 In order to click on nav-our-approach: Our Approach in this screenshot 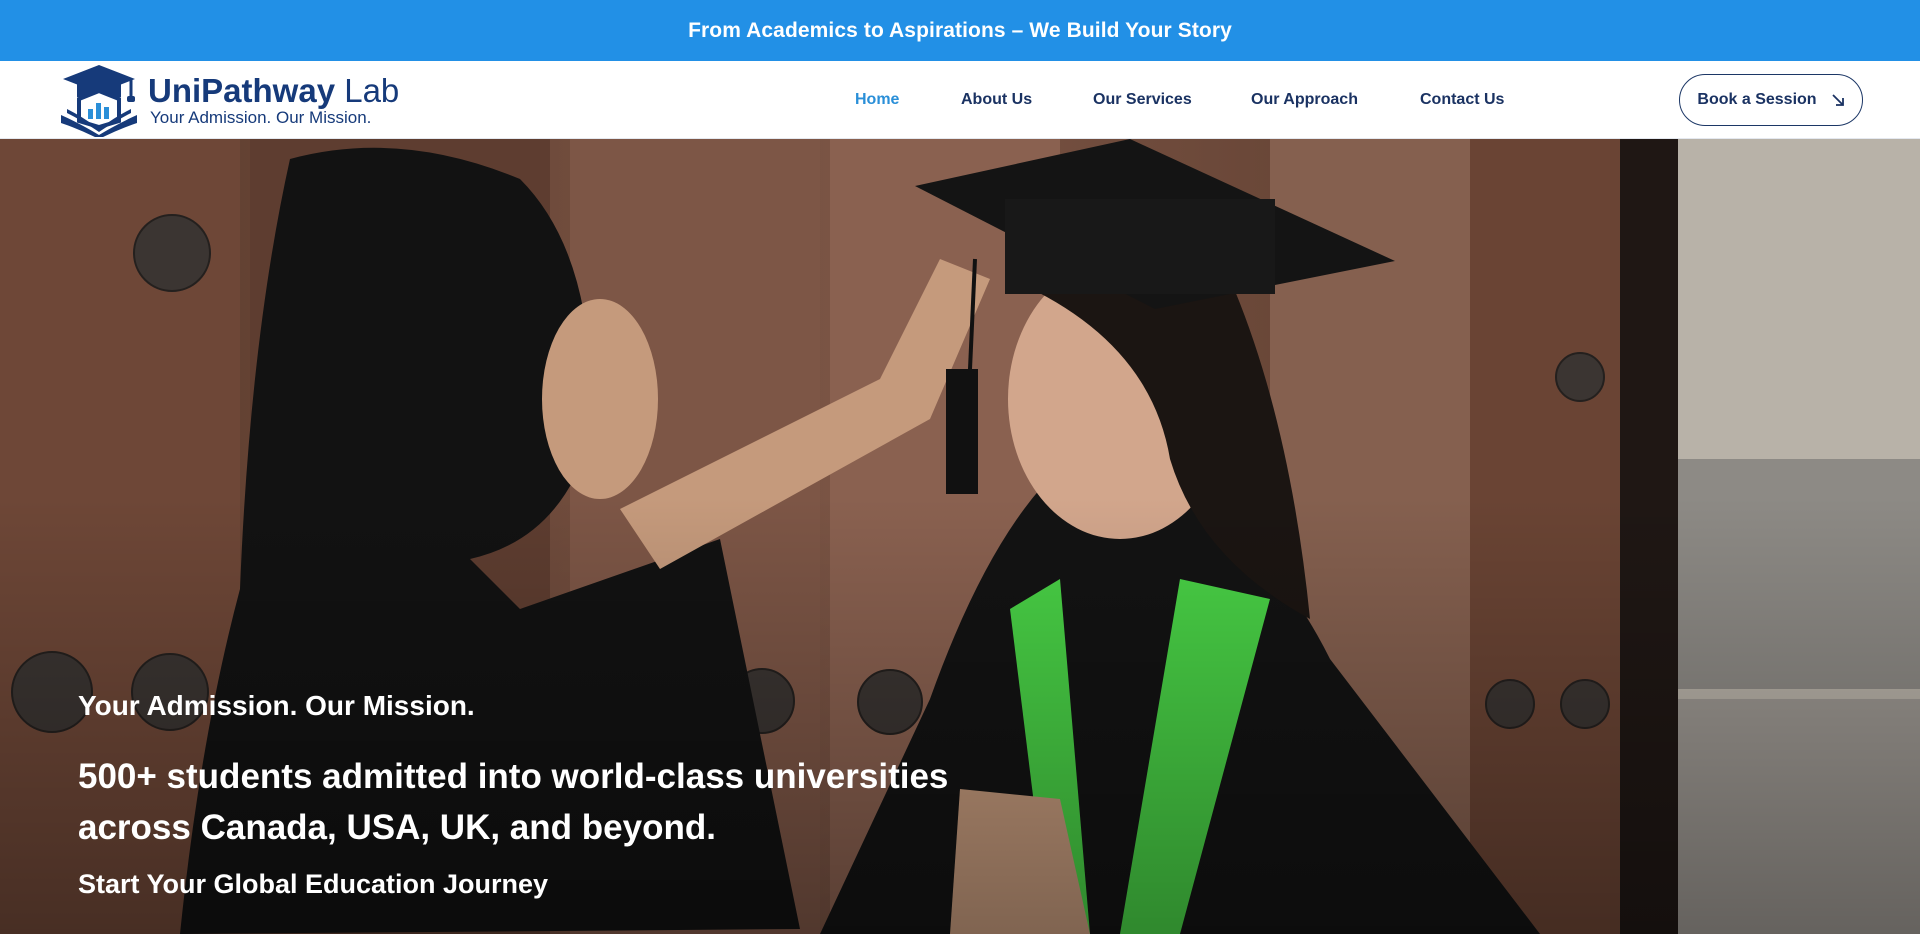, I will do `click(1304, 100)`.